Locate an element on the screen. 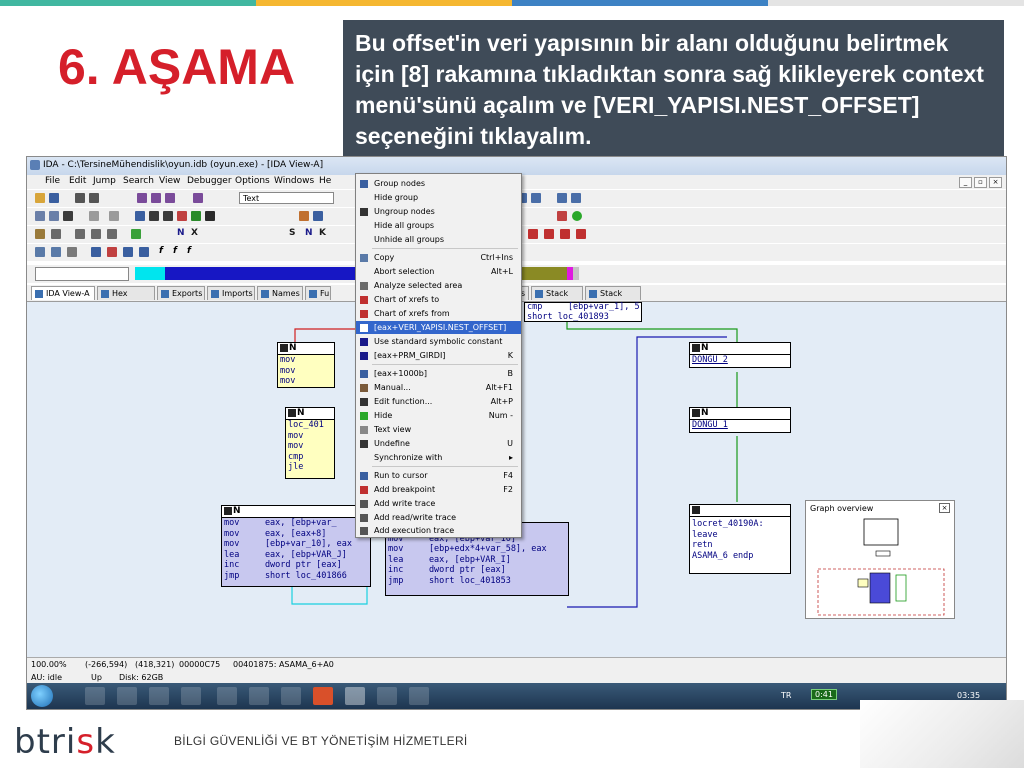 The width and height of the screenshot is (1024, 768). tab-names: Names is located at coordinates (280, 293).